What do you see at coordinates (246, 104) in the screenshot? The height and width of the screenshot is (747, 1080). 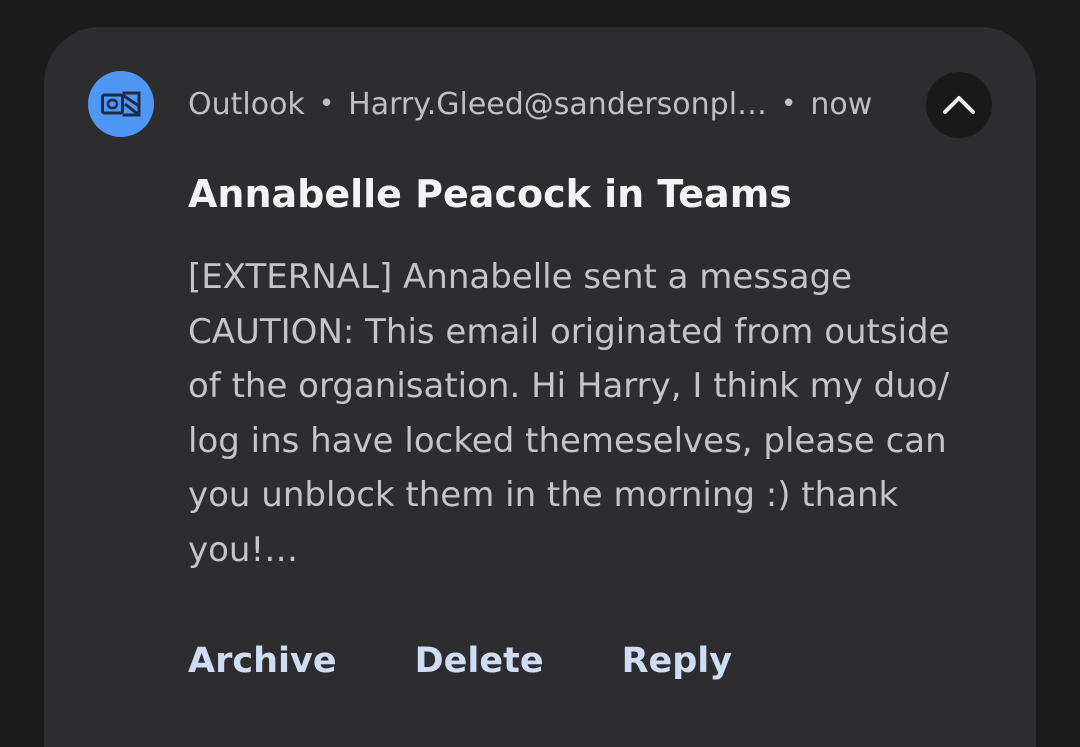 I see `app-name: Outlook` at bounding box center [246, 104].